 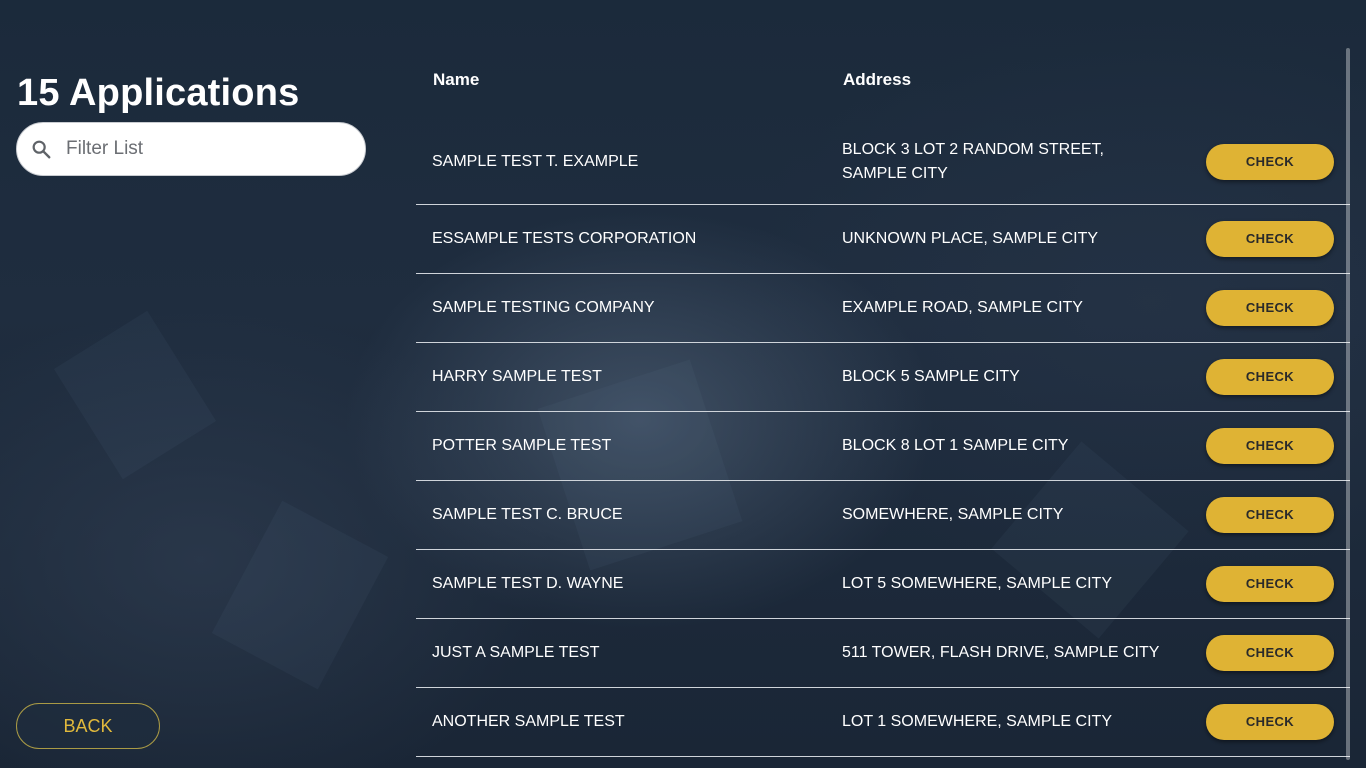 What do you see at coordinates (931, 376) in the screenshot?
I see `applicant-address: BLOCK 5 SAMPLE CITY` at bounding box center [931, 376].